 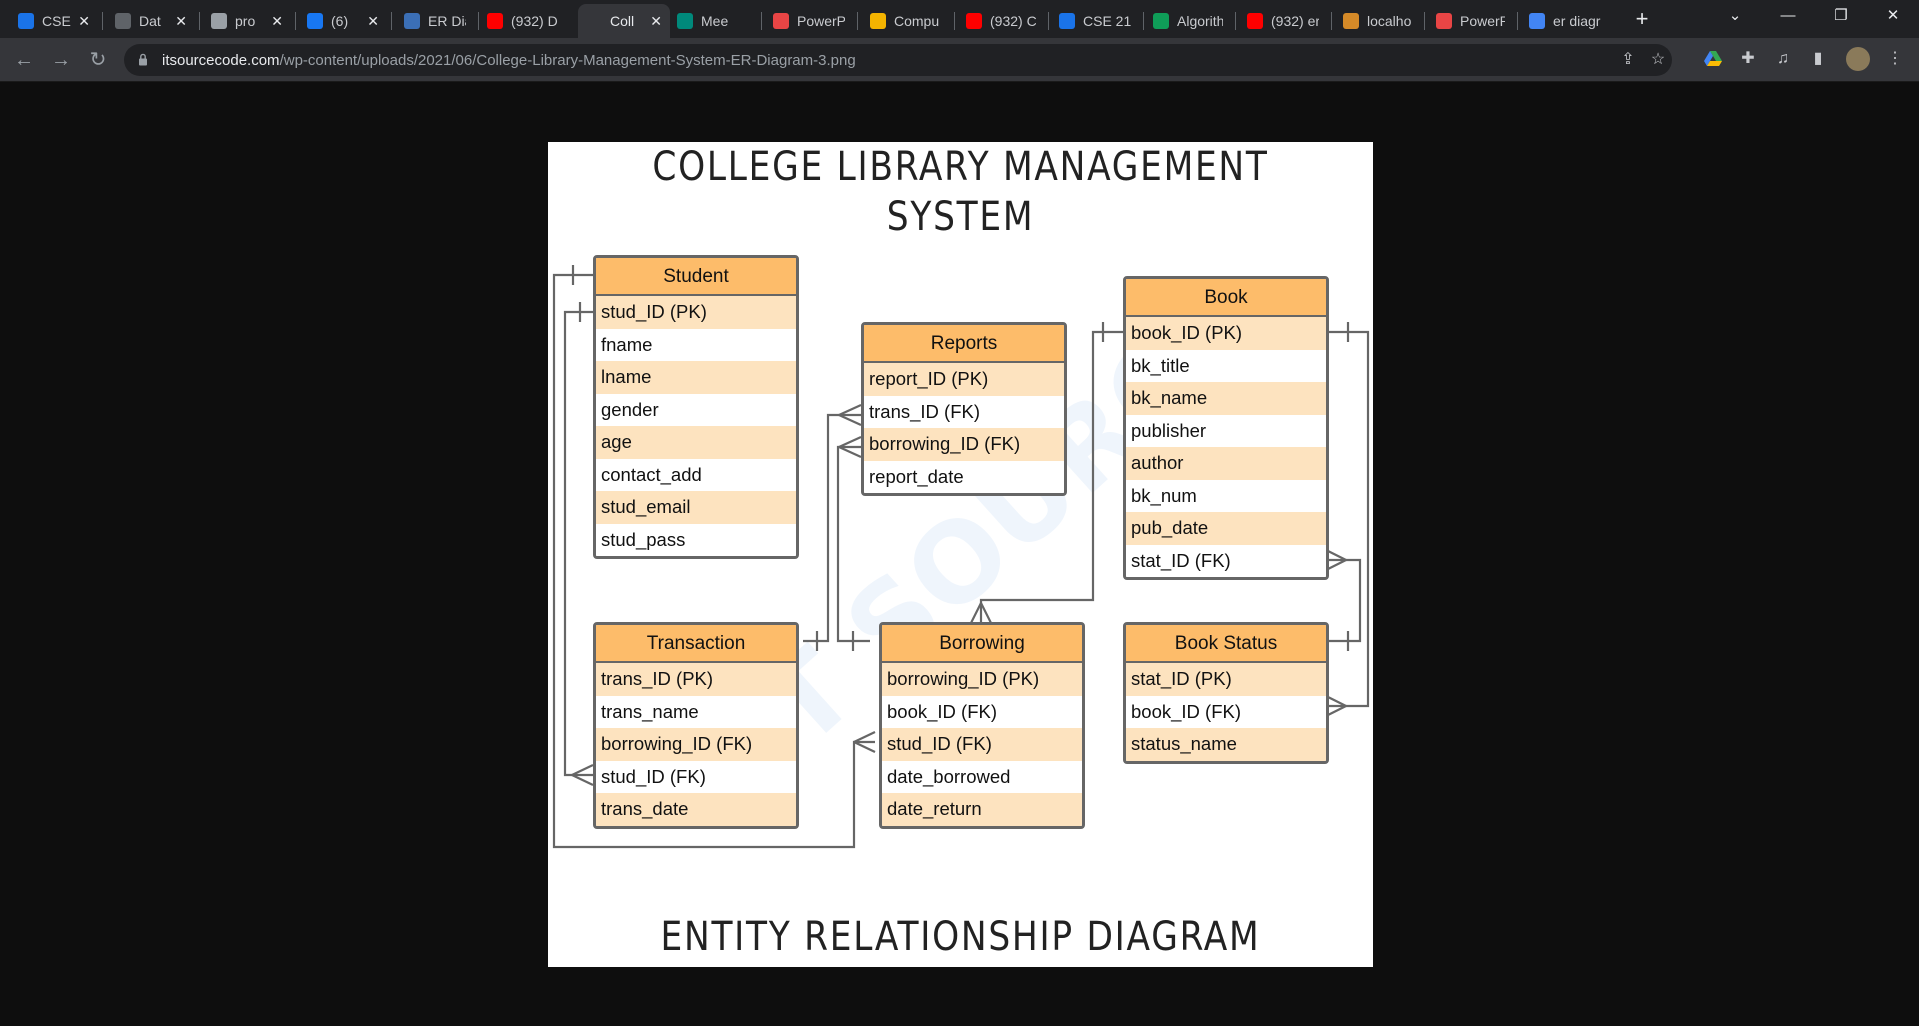 I want to click on browser-tab: ER Diag, so click(x=435, y=21).